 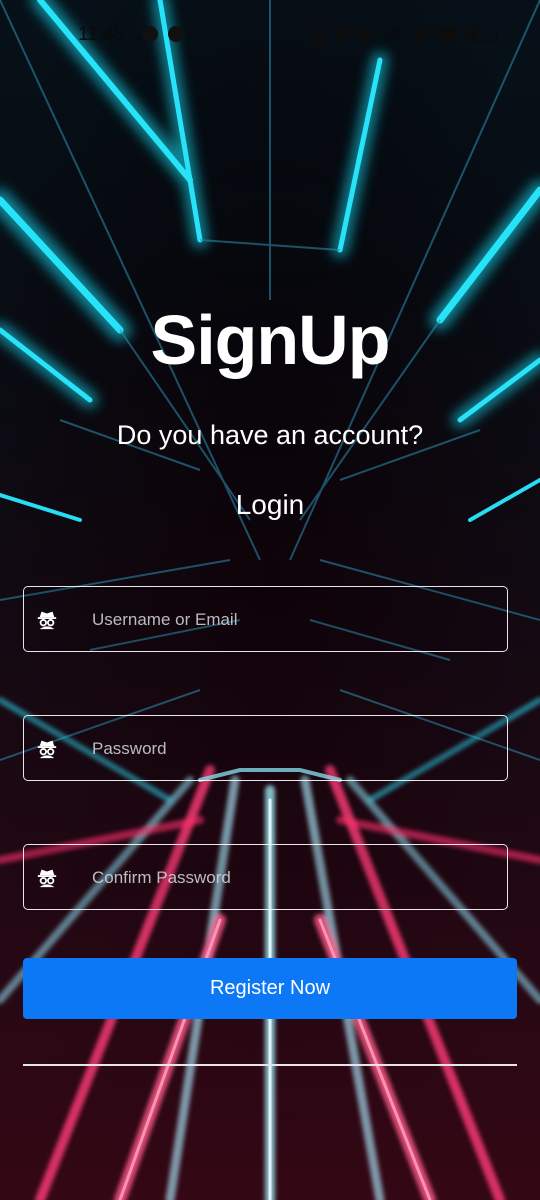 I want to click on confirm-password-field, so click(x=265, y=877).